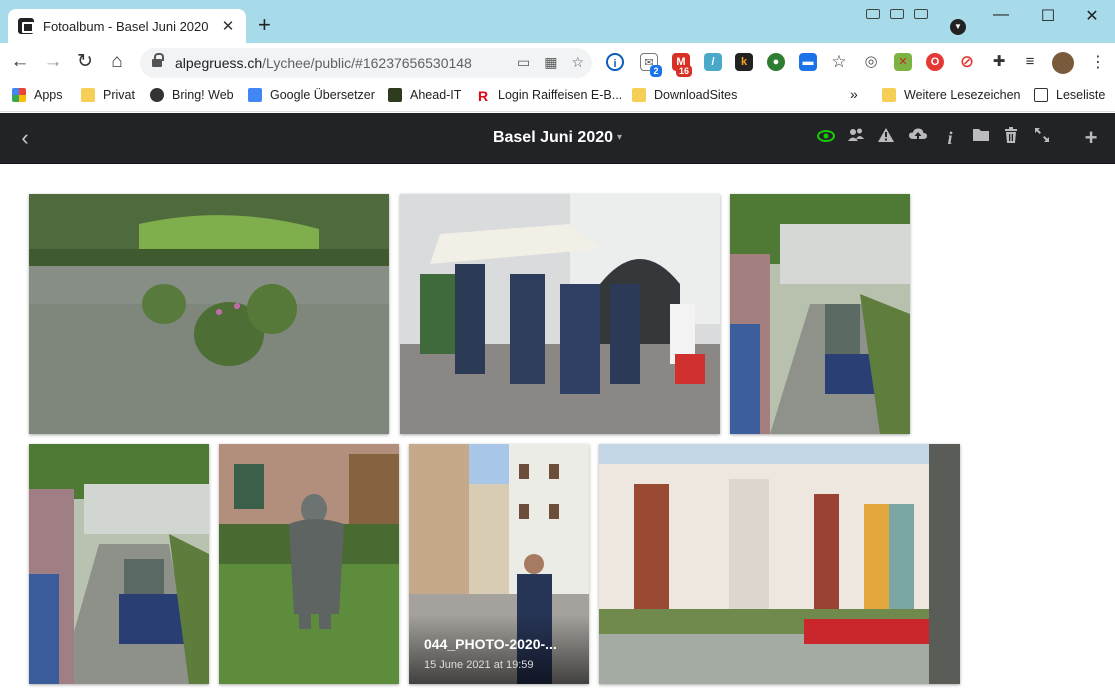 The height and width of the screenshot is (693, 1115). Describe the element at coordinates (26, 26) in the screenshot. I see `lychee-favicon-icon` at that location.